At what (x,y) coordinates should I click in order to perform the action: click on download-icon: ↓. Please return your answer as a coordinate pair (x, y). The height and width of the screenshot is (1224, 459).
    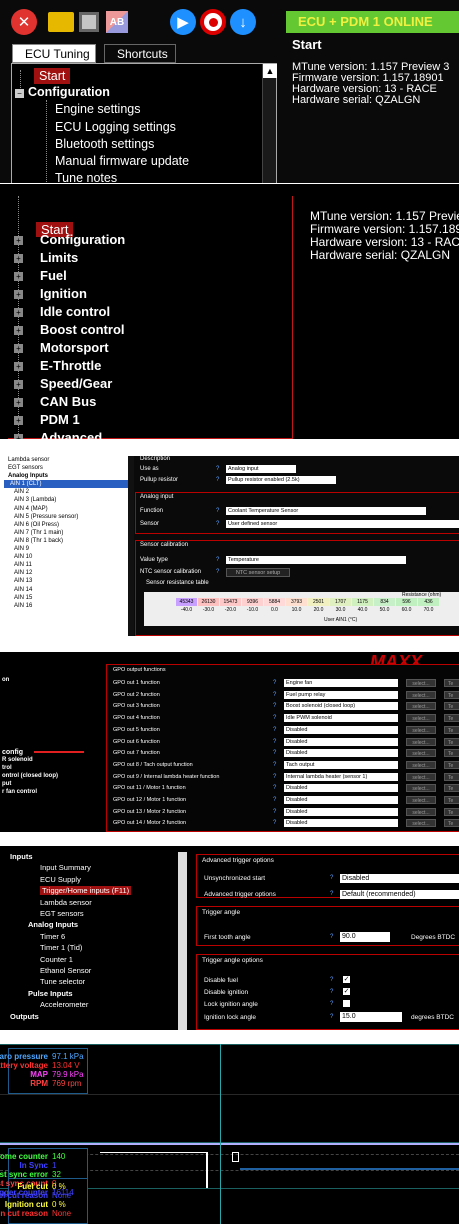
    Looking at the image, I should click on (243, 22).